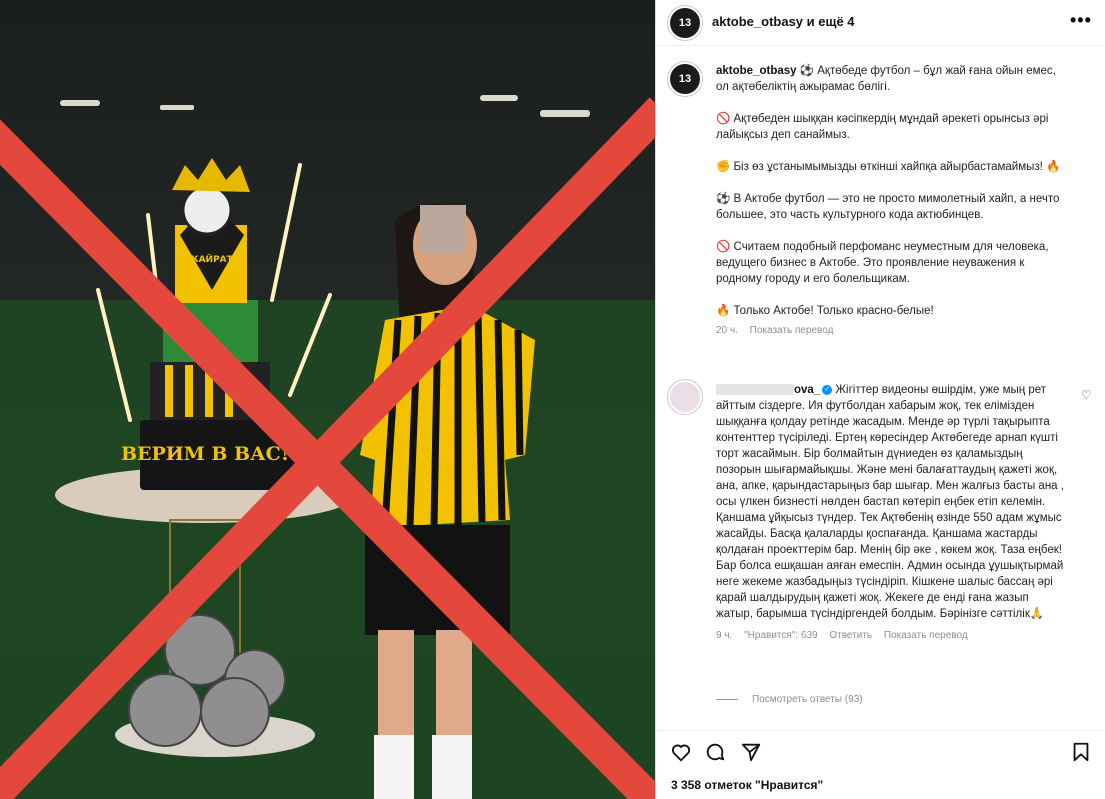 This screenshot has height=799, width=1105. Describe the element at coordinates (443, 229) in the screenshot. I see `blurred-face` at that location.